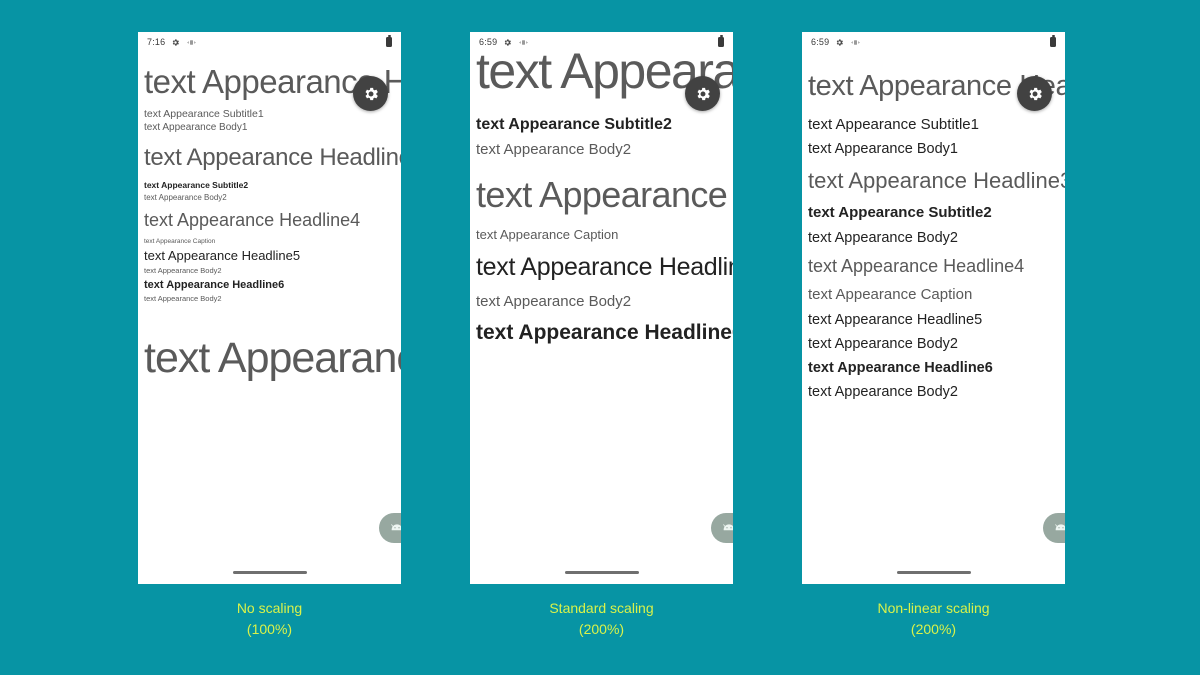 Image resolution: width=1200 pixels, height=675 pixels. What do you see at coordinates (601, 619) in the screenshot?
I see `caption-standard-scaling: Standard scaling (200%)` at bounding box center [601, 619].